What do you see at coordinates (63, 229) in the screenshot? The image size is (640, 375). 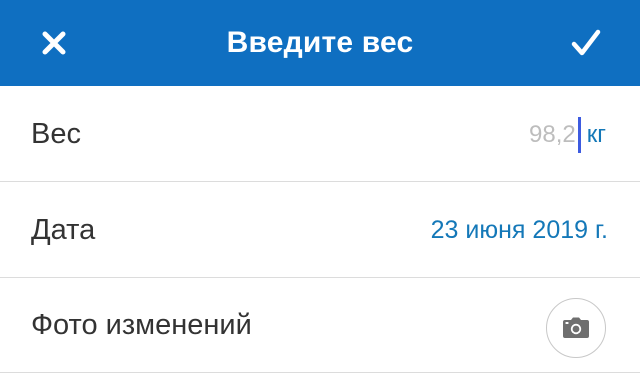 I see `date-label: Дата` at bounding box center [63, 229].